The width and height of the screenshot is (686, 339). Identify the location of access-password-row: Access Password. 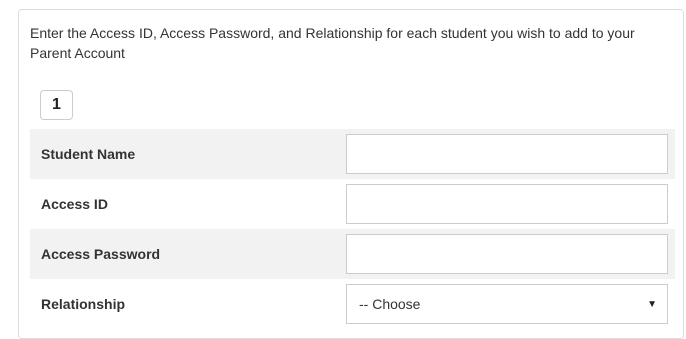
(352, 254).